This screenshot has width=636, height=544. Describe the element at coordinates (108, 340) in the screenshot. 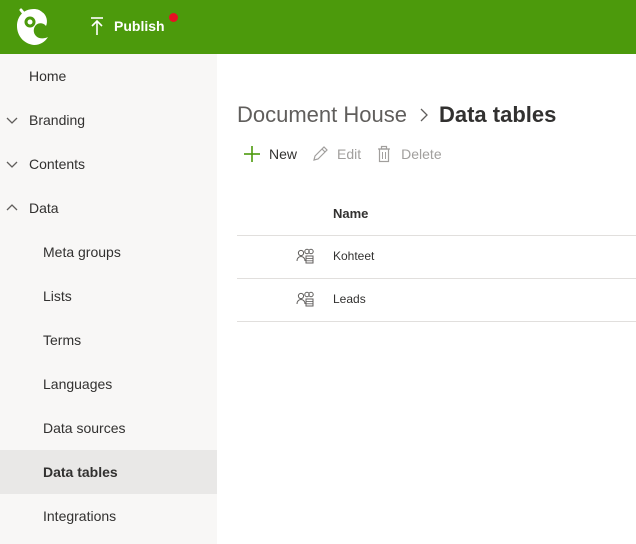

I see `sidebar-item-terms: Terms` at that location.